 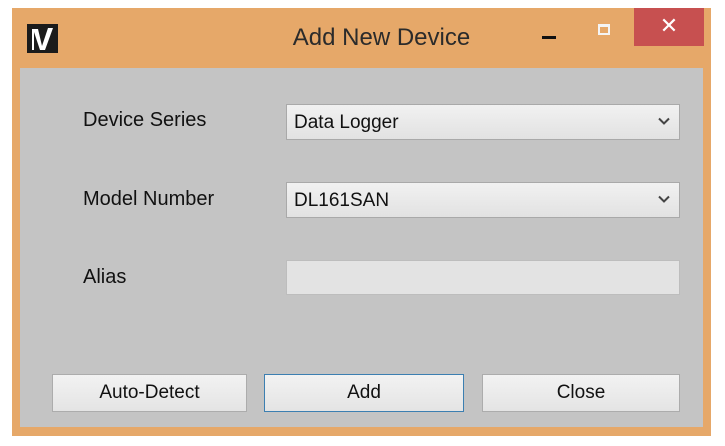 I want to click on model-number-select: DL161SAN, so click(x=483, y=200).